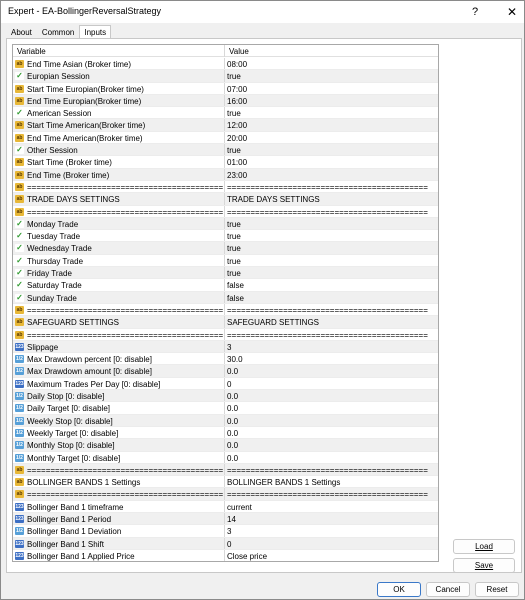 The width and height of the screenshot is (525, 600). What do you see at coordinates (225, 347) in the screenshot?
I see `table-row: 123 Slippage 3` at bounding box center [225, 347].